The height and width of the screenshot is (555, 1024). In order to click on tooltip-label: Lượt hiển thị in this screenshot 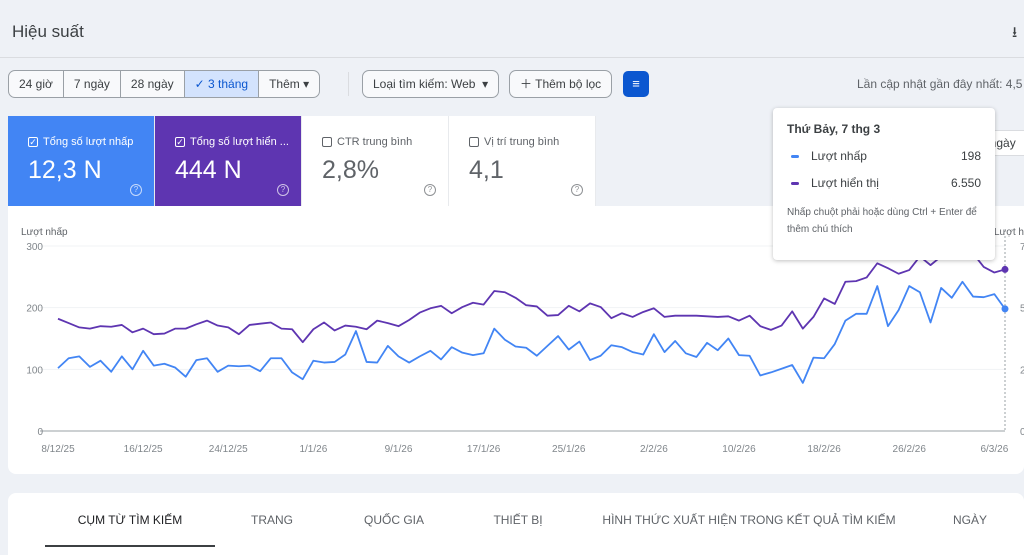, I will do `click(845, 183)`.